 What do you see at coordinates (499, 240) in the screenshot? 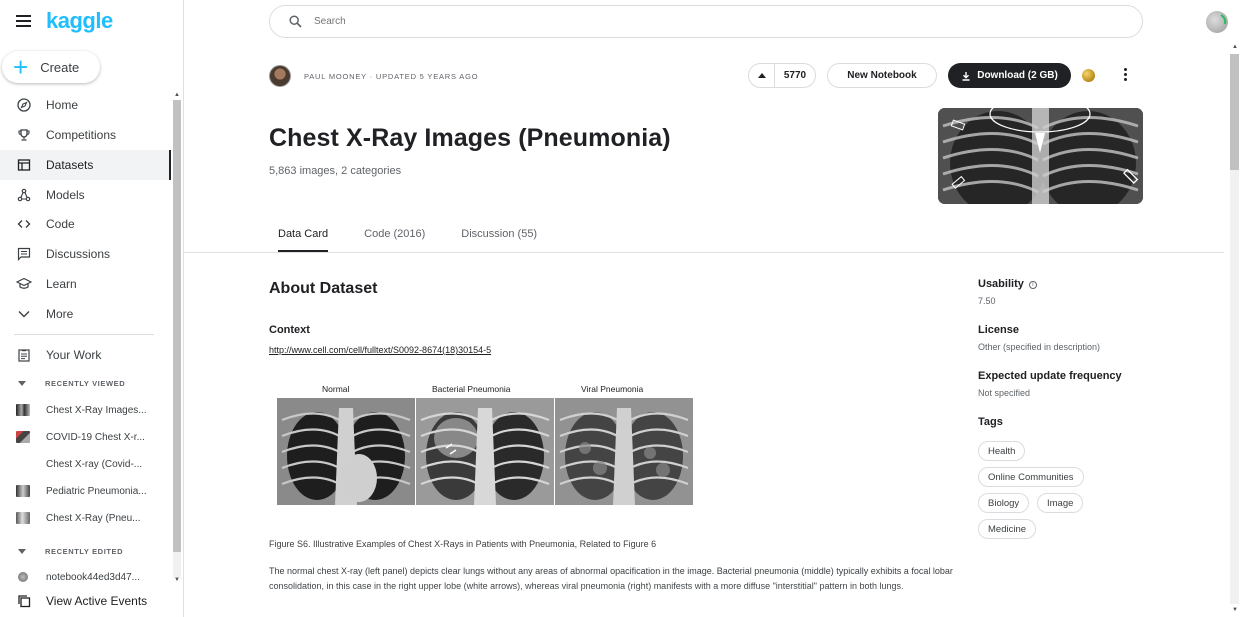
I see `tab-discussion: Discussion (55)` at bounding box center [499, 240].